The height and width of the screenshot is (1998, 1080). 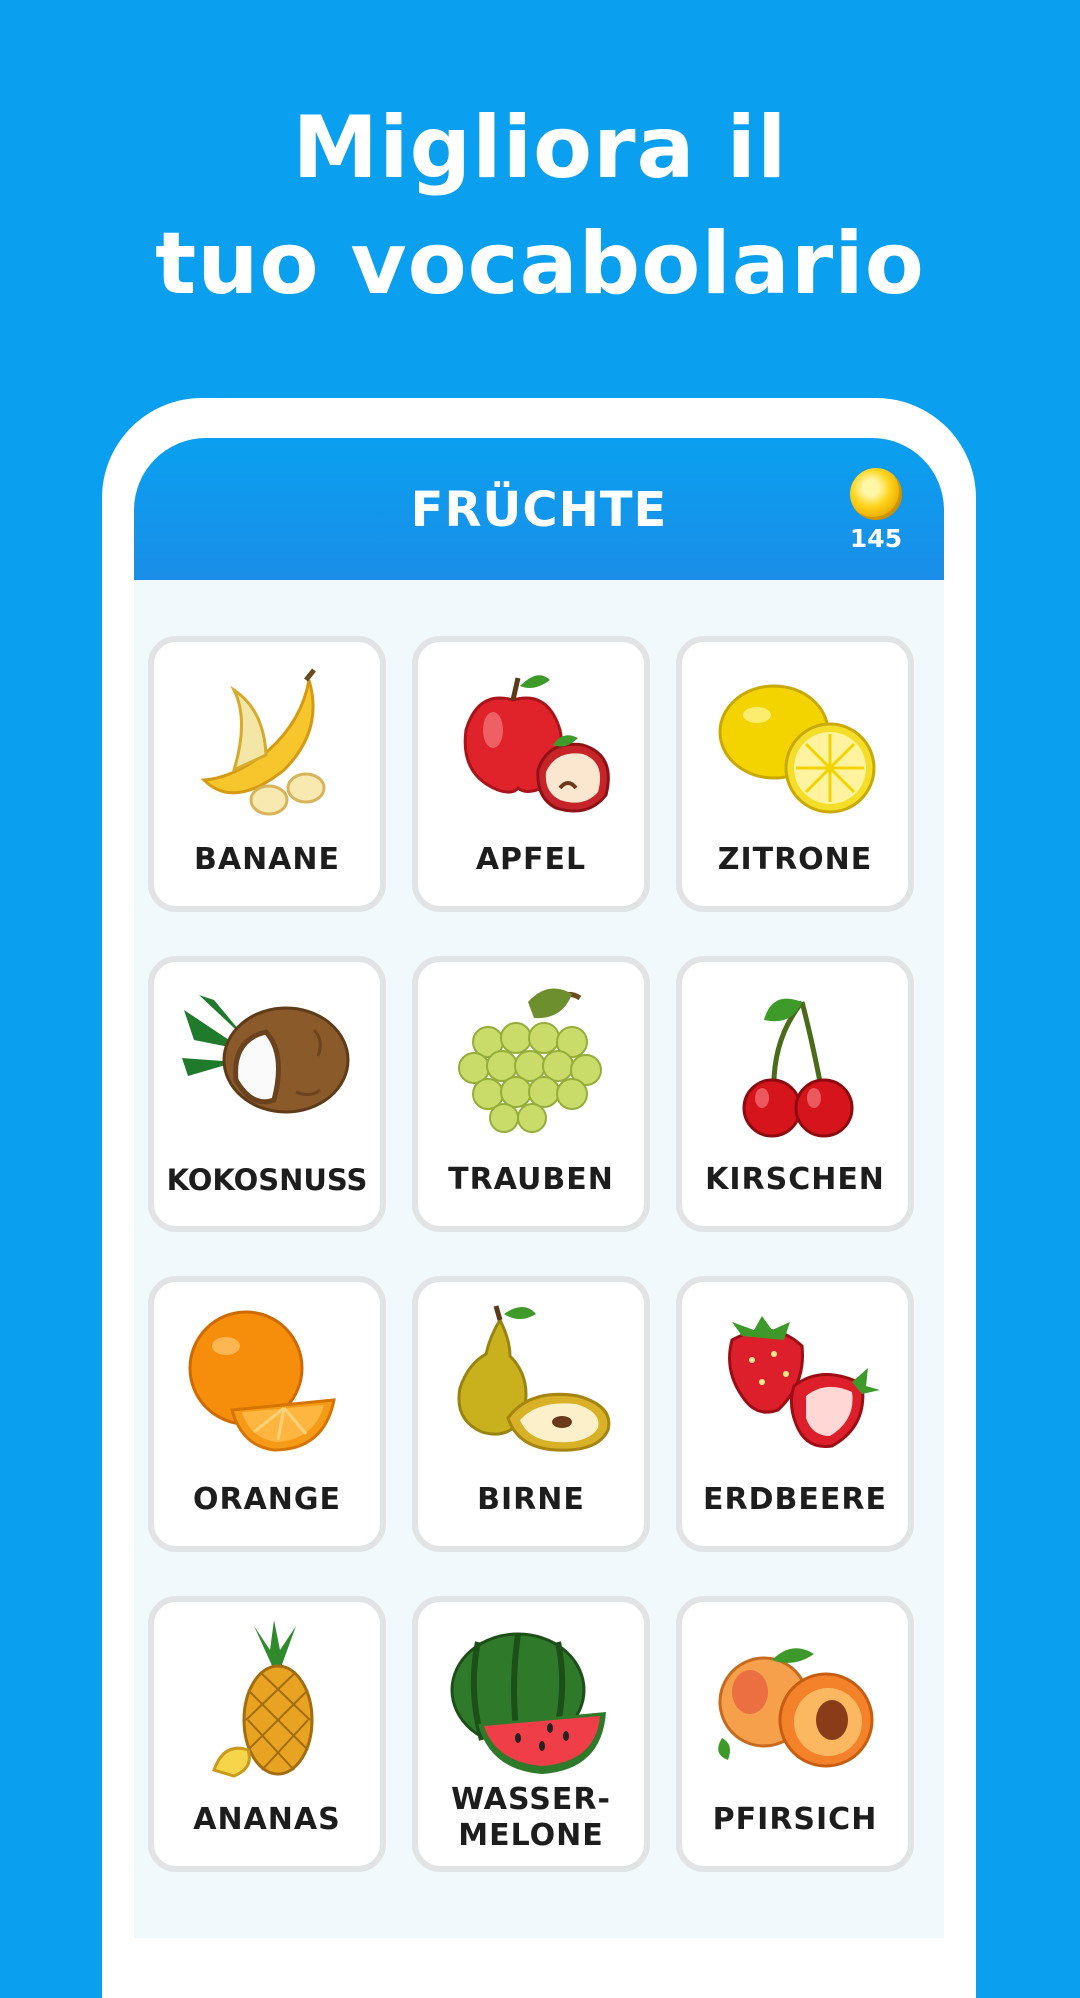 I want to click on coin-count: 145, so click(x=876, y=538).